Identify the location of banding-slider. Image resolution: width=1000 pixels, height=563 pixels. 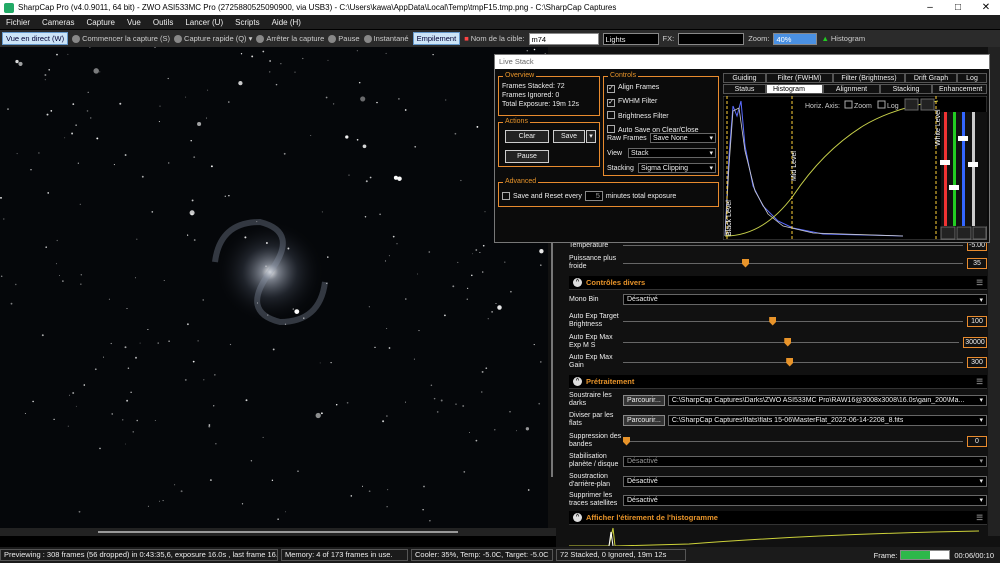
(793, 441).